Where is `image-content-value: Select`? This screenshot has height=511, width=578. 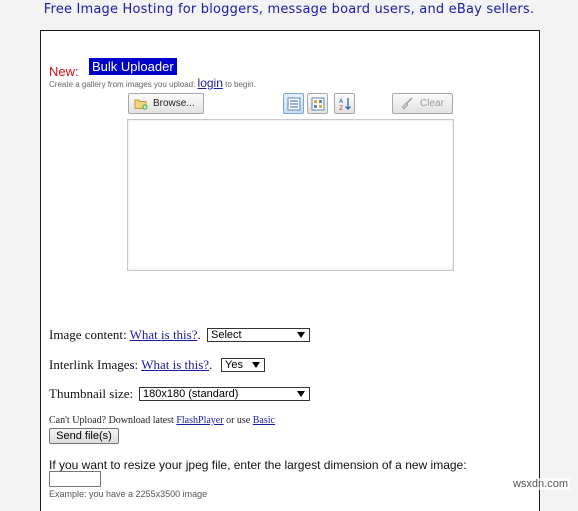
image-content-value: Select is located at coordinates (226, 335).